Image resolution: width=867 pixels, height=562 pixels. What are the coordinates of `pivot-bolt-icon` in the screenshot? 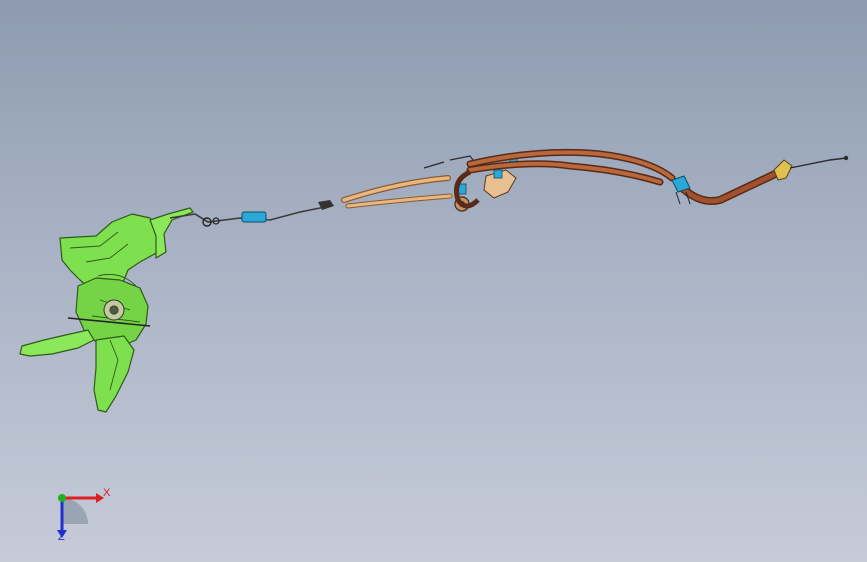 It's located at (114, 310).